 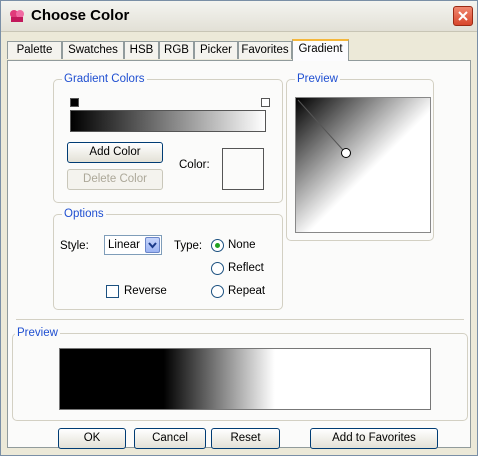 I want to click on tab-hsb: HSB, so click(x=141, y=50).